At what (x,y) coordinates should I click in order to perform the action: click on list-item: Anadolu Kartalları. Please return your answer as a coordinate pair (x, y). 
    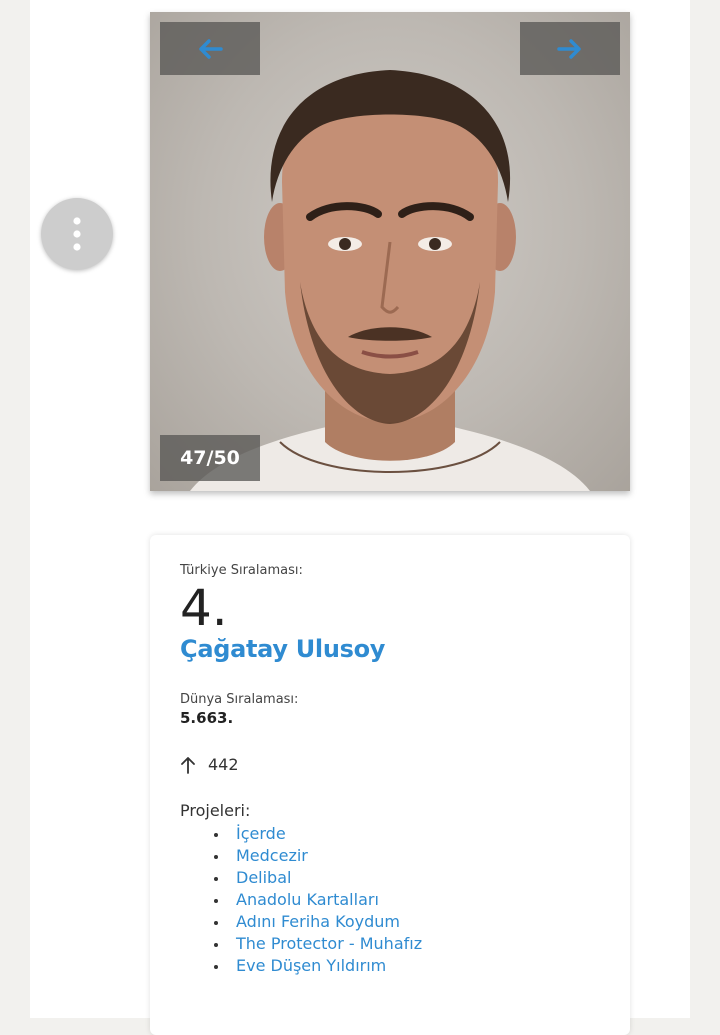
    Looking at the image, I should click on (317, 900).